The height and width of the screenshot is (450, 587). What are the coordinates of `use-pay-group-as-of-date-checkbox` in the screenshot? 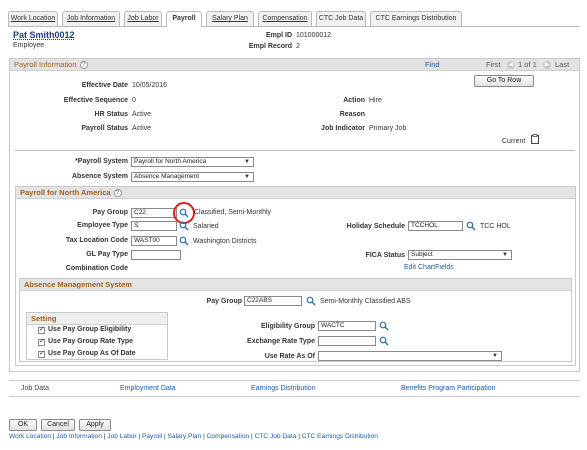 It's located at (41, 353).